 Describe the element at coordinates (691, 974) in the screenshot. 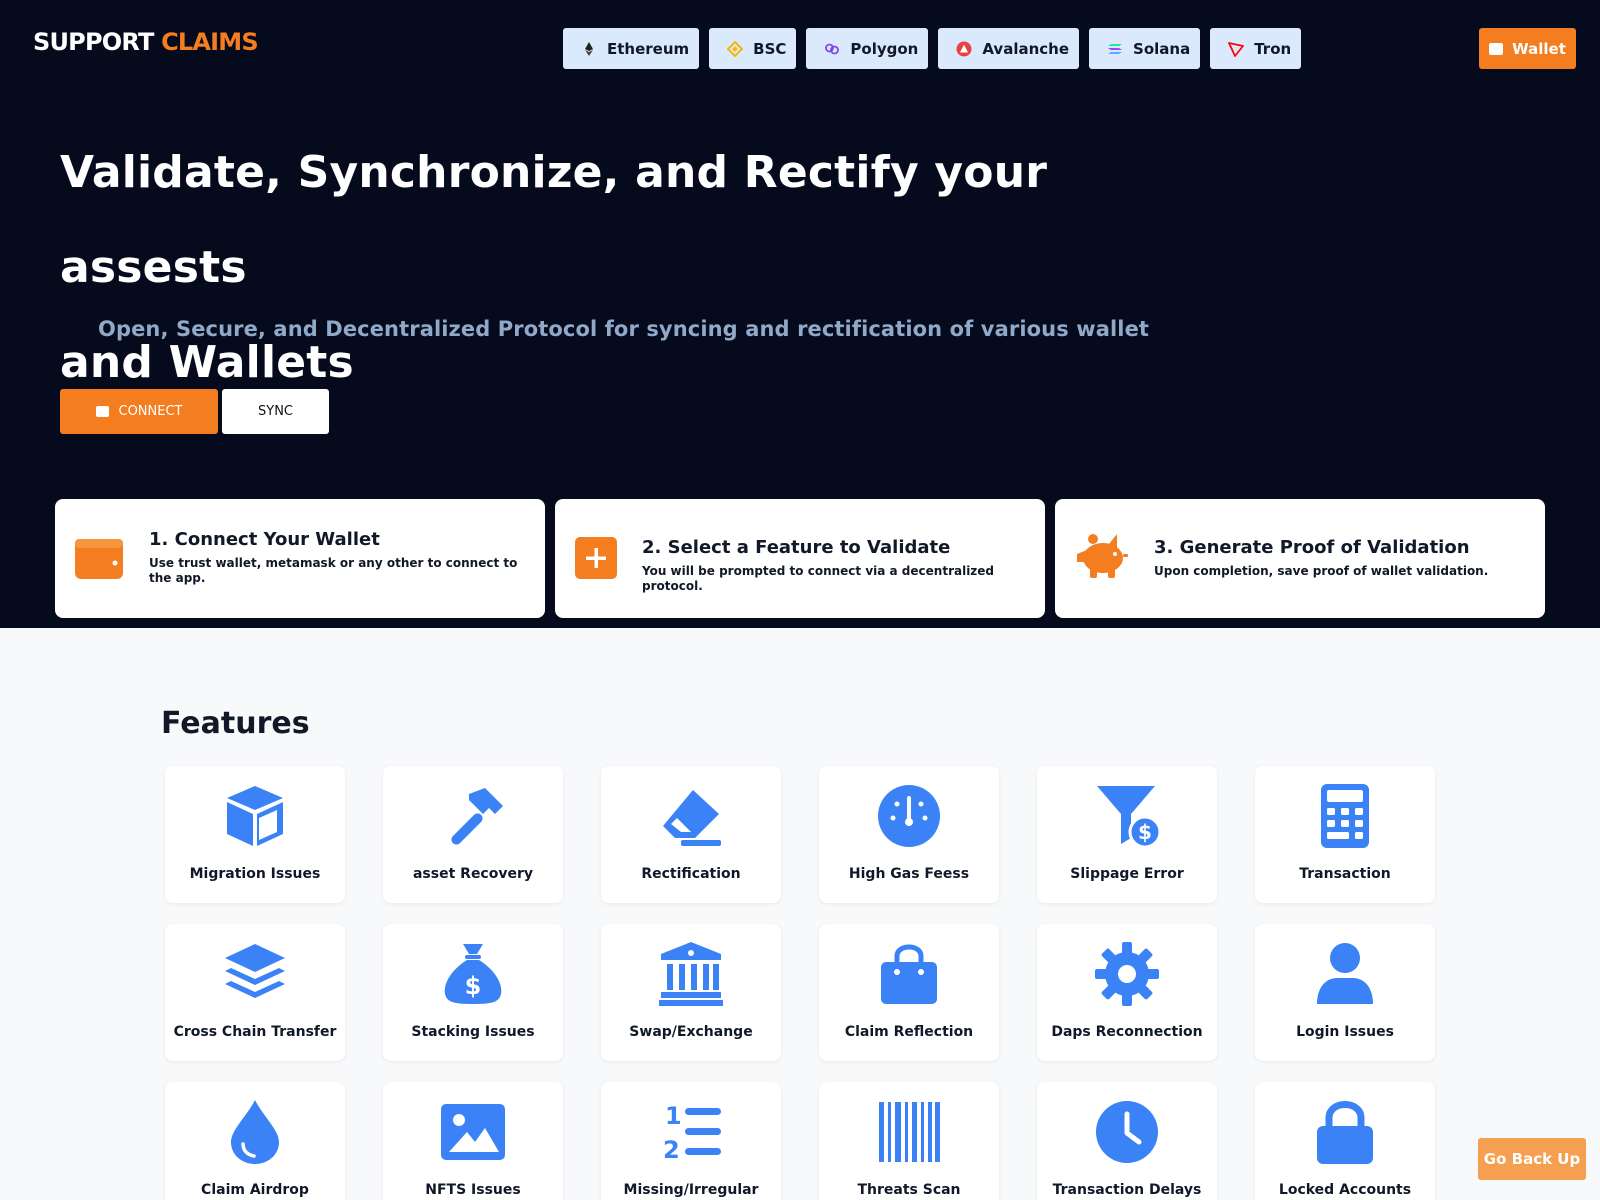

I see `bank-icon` at that location.